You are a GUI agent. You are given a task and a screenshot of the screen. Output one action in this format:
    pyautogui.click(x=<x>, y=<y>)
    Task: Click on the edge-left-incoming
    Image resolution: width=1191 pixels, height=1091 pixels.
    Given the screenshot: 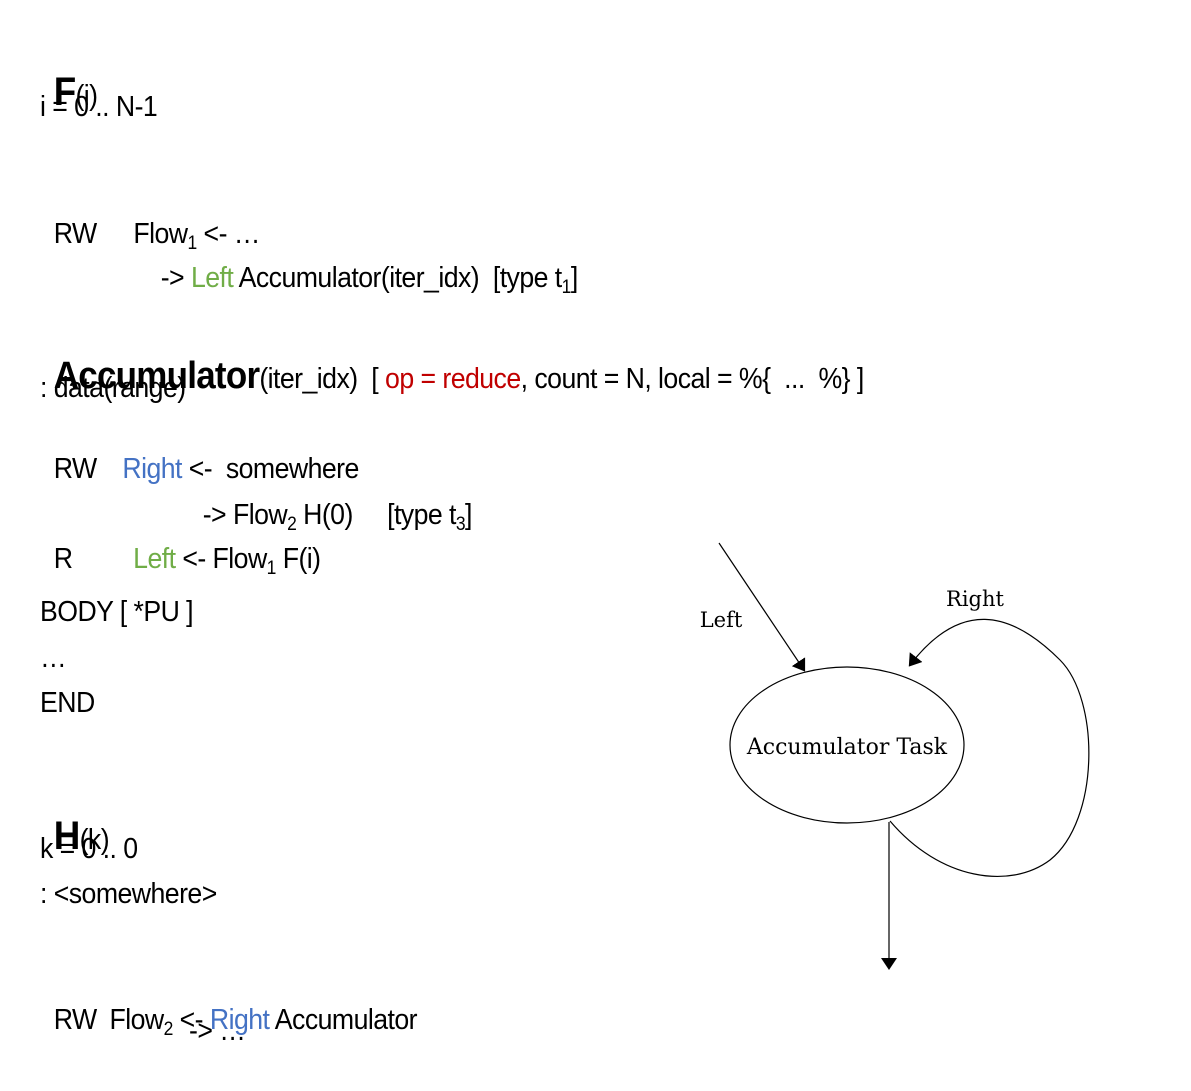 What is the action you would take?
    pyautogui.click(x=762, y=607)
    